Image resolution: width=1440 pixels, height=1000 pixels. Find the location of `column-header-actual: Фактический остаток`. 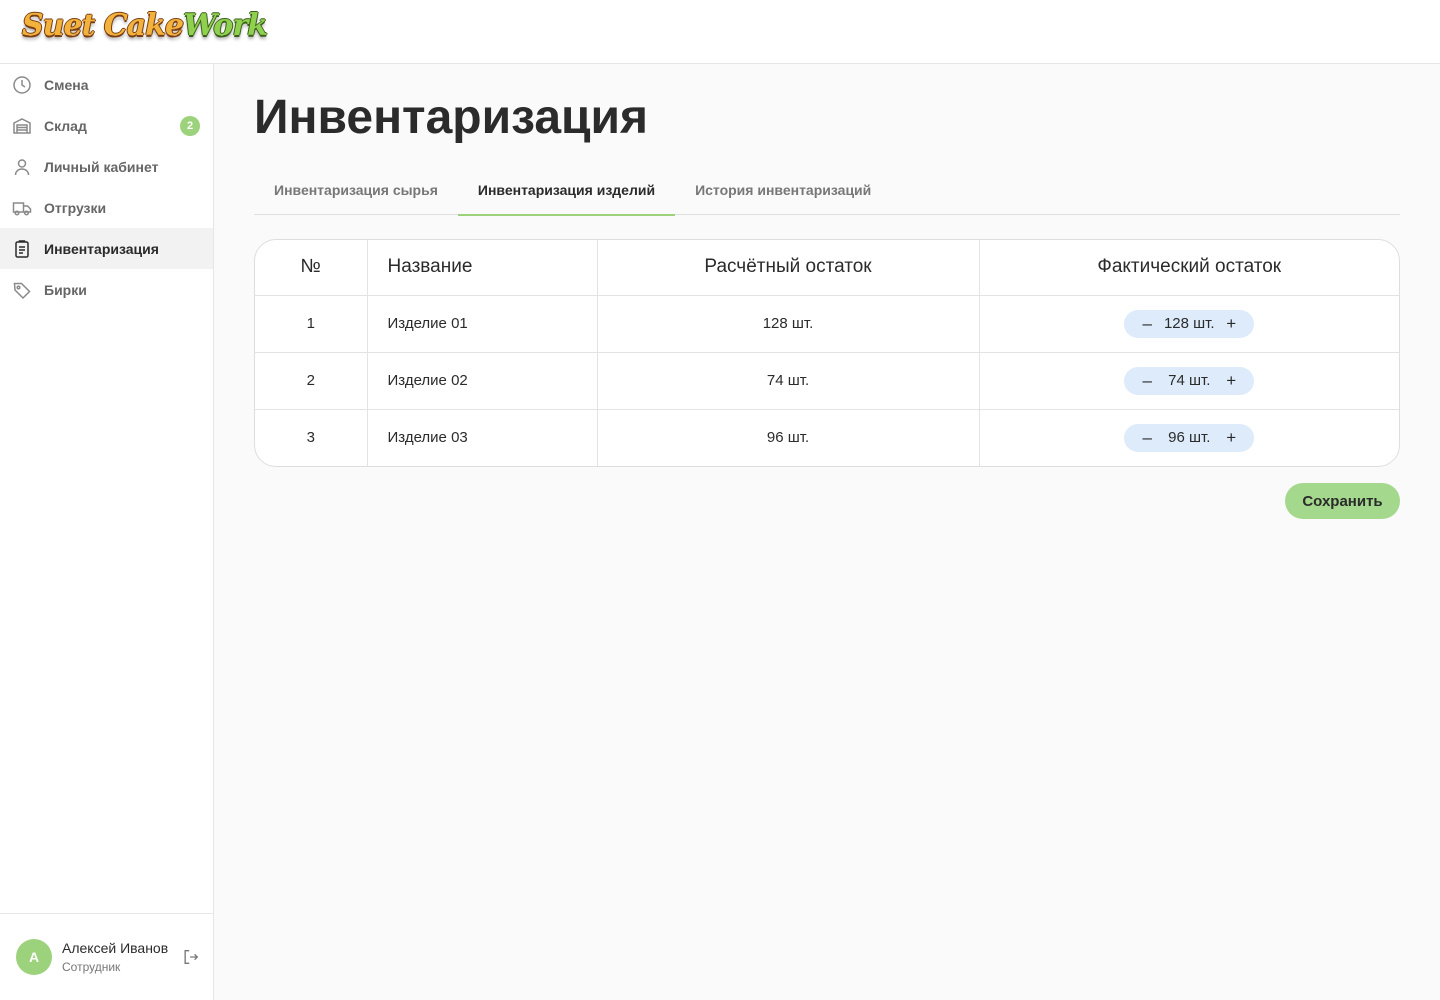

column-header-actual: Фактический остаток is located at coordinates (1189, 268).